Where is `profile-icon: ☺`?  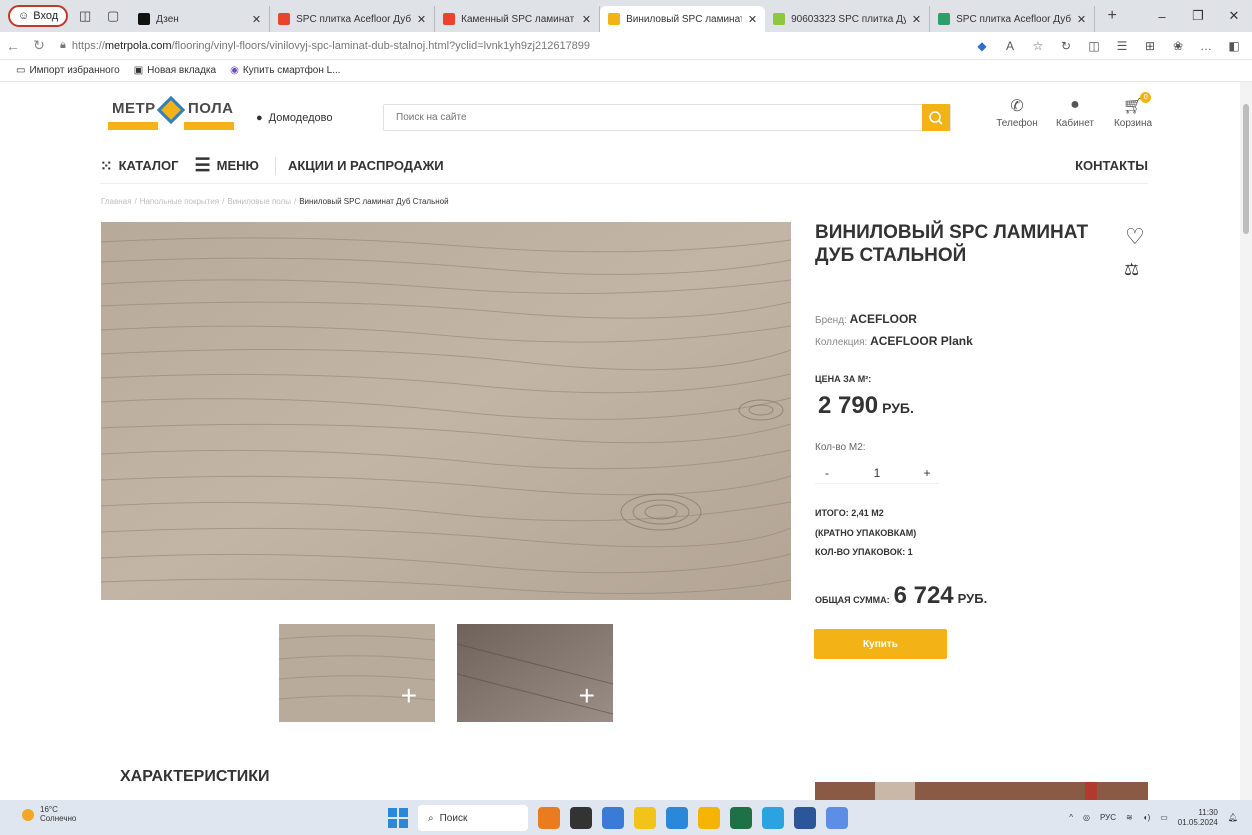 profile-icon: ☺ is located at coordinates (24, 16).